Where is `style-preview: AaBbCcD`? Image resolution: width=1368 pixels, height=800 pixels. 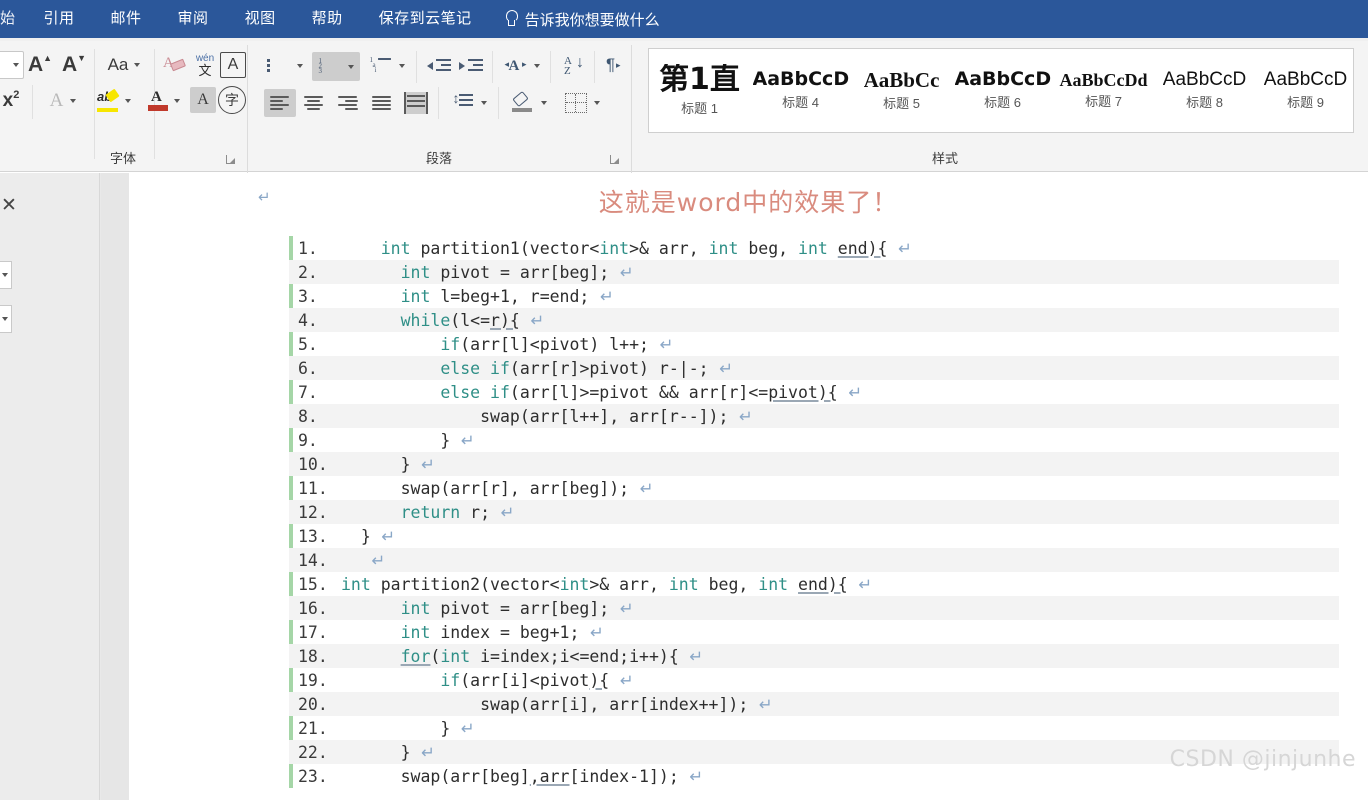 style-preview: AaBbCcD is located at coordinates (1305, 80).